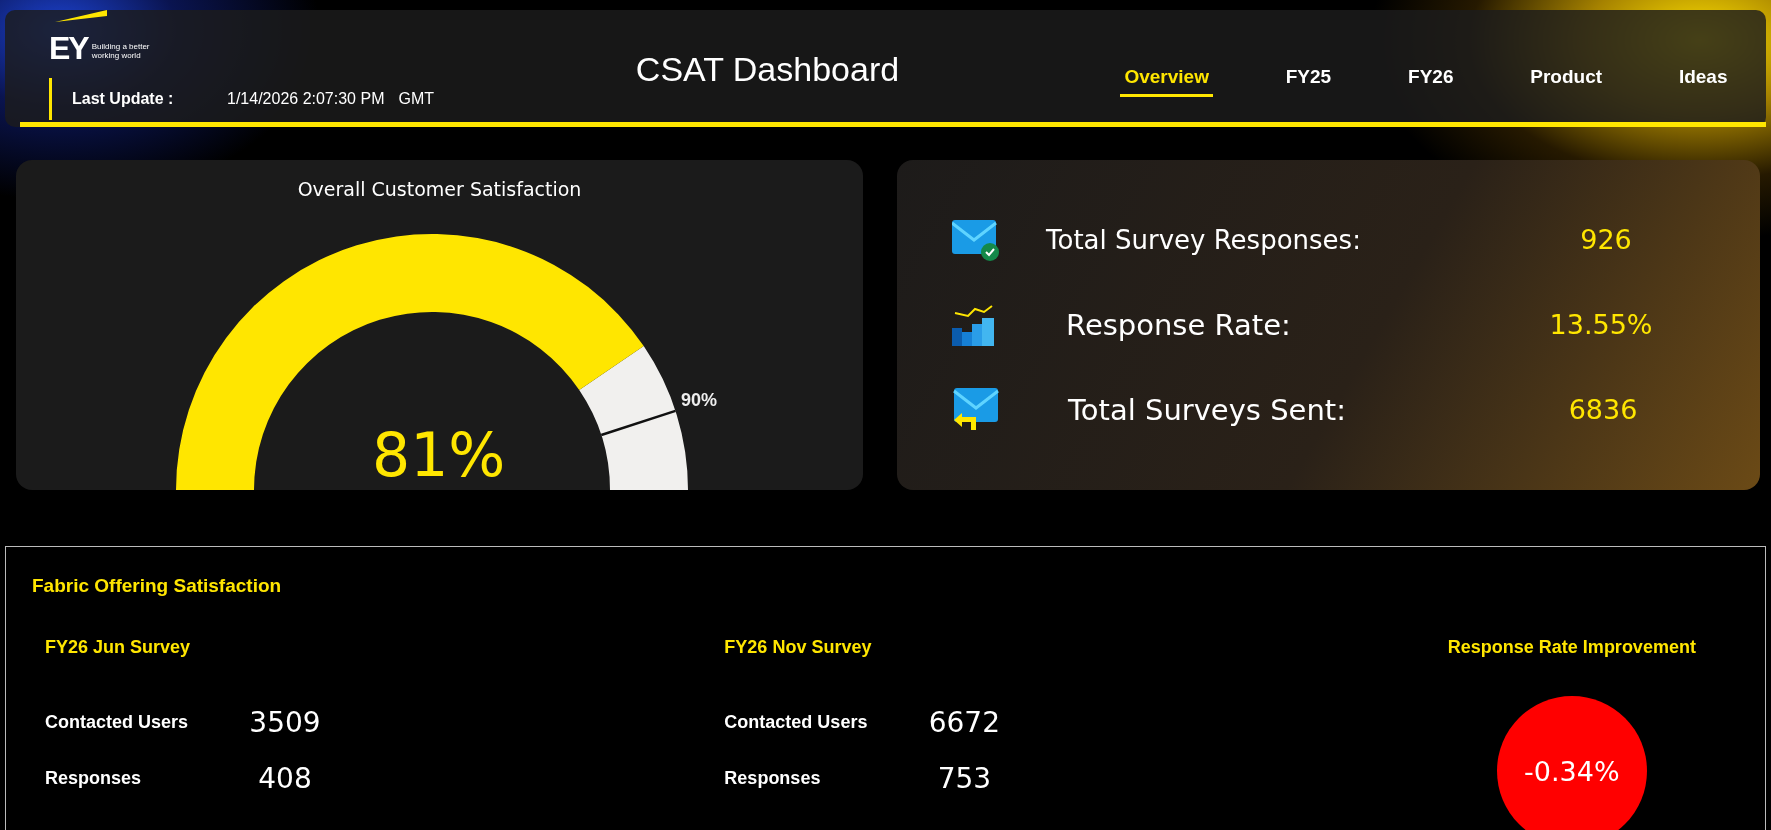  I want to click on improvement-badge: -0.34%, so click(1571, 763).